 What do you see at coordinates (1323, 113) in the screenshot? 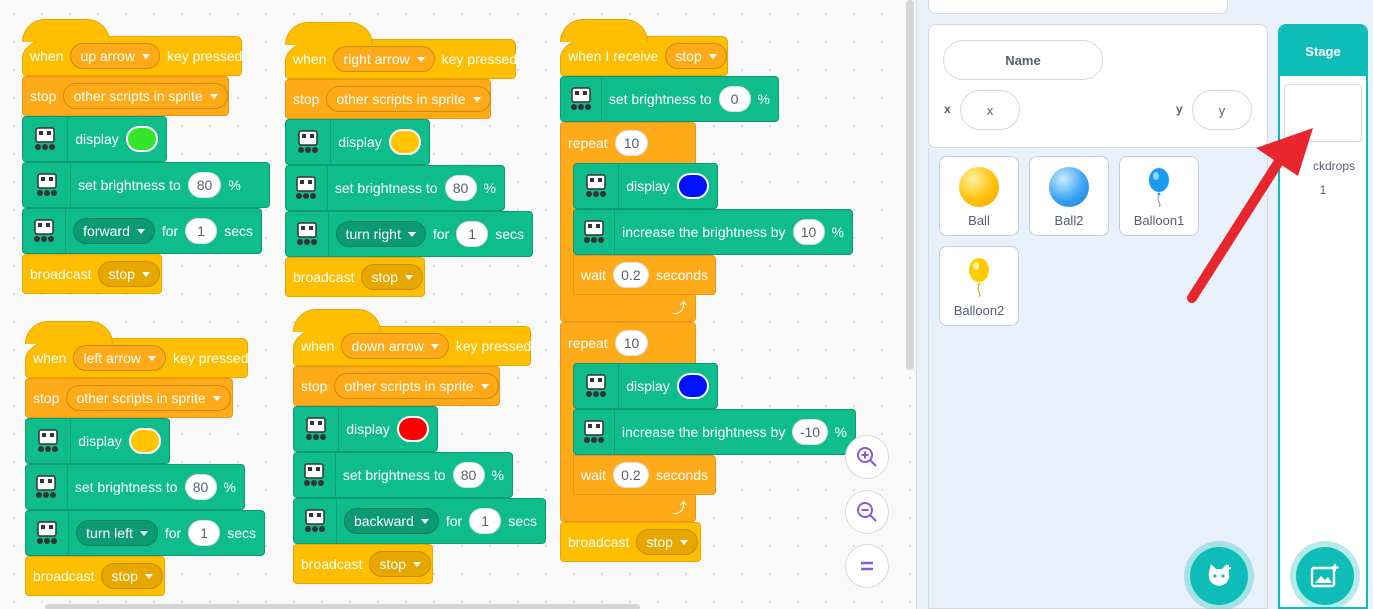
I see `backdrop-thumbnail` at bounding box center [1323, 113].